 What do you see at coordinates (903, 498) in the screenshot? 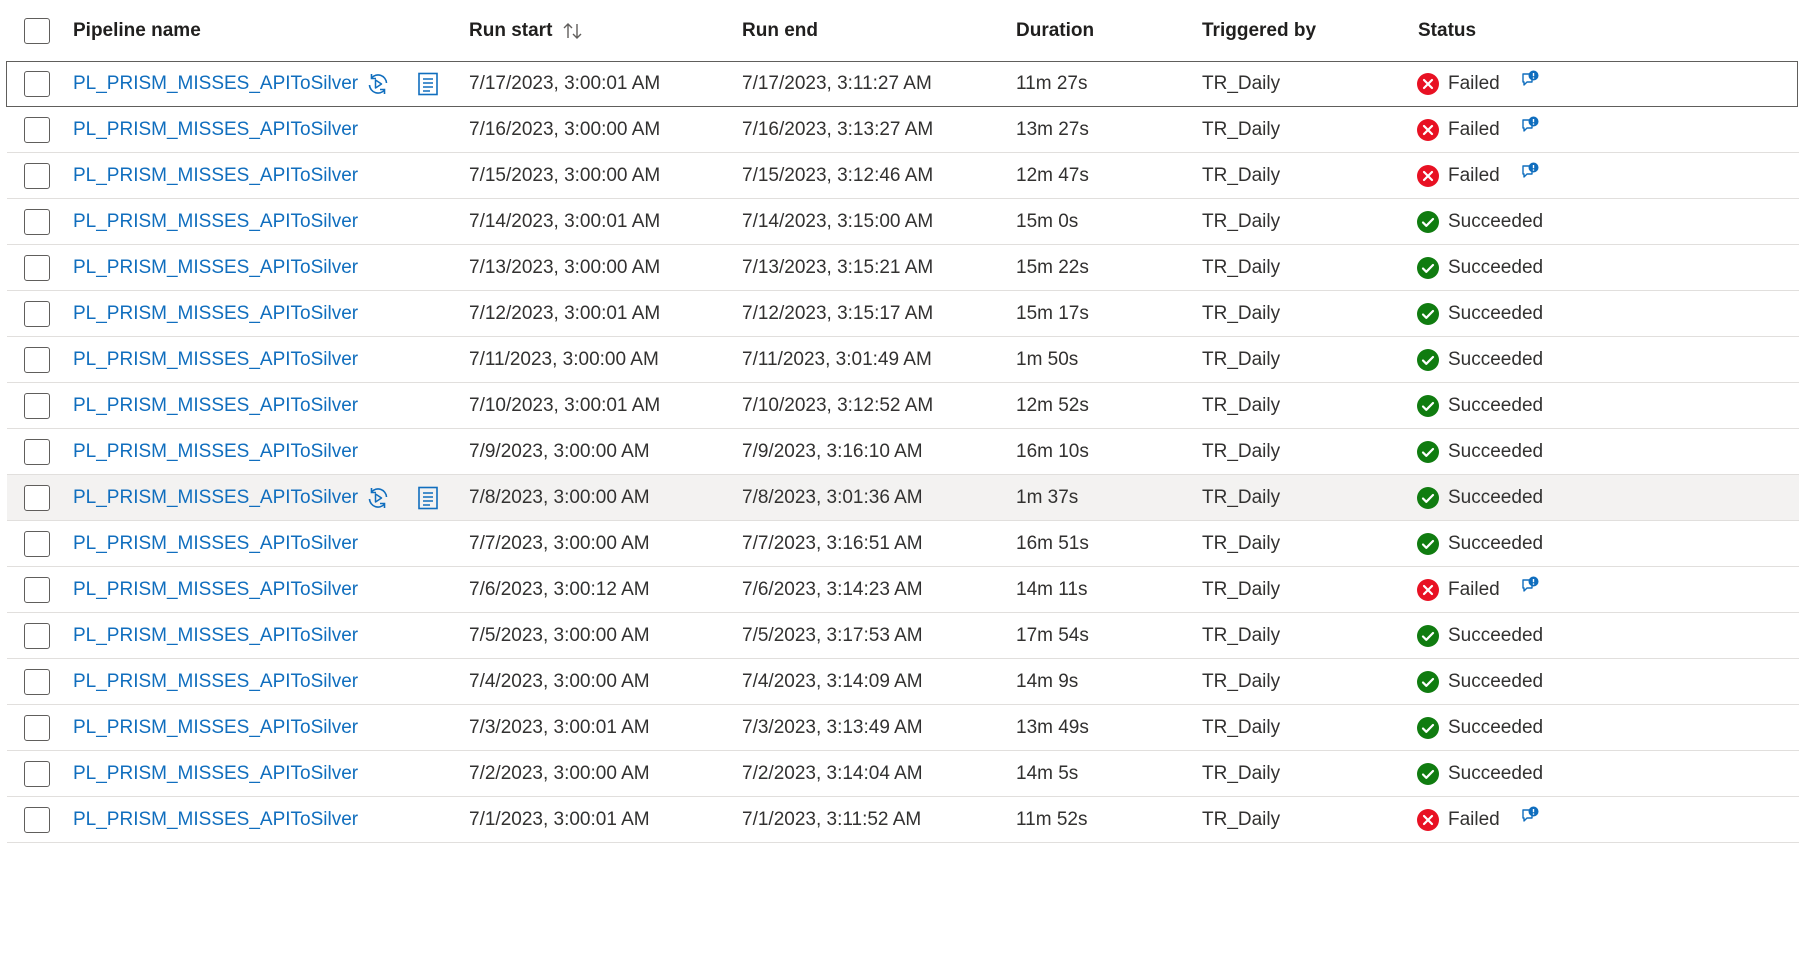
I see `table-row: PL_PRISM_MISSES_APIToSilver 7/8/2023, 3:` at bounding box center [903, 498].